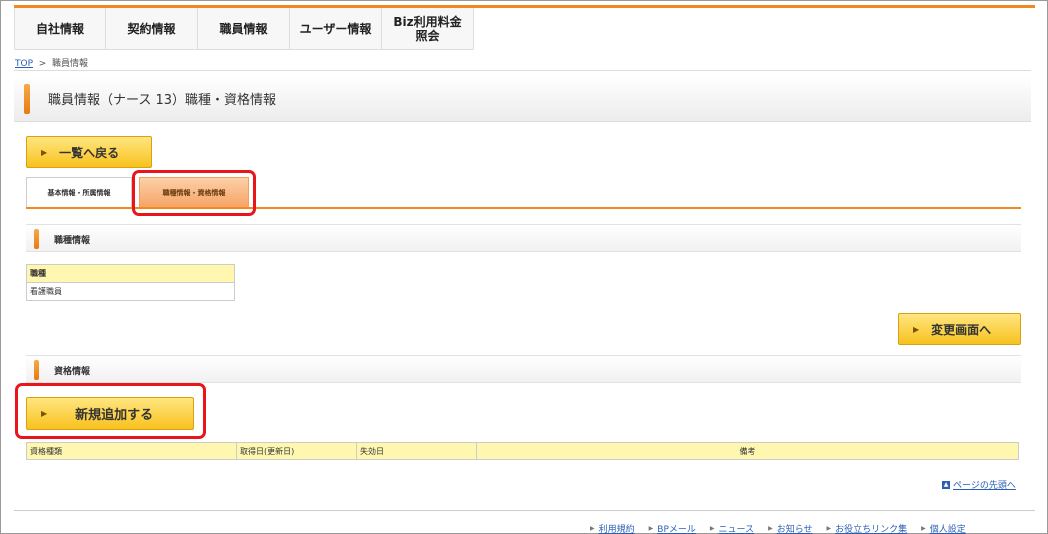  I want to click on back-to-list-button: ▶ 一覧へ戻る, so click(89, 152).